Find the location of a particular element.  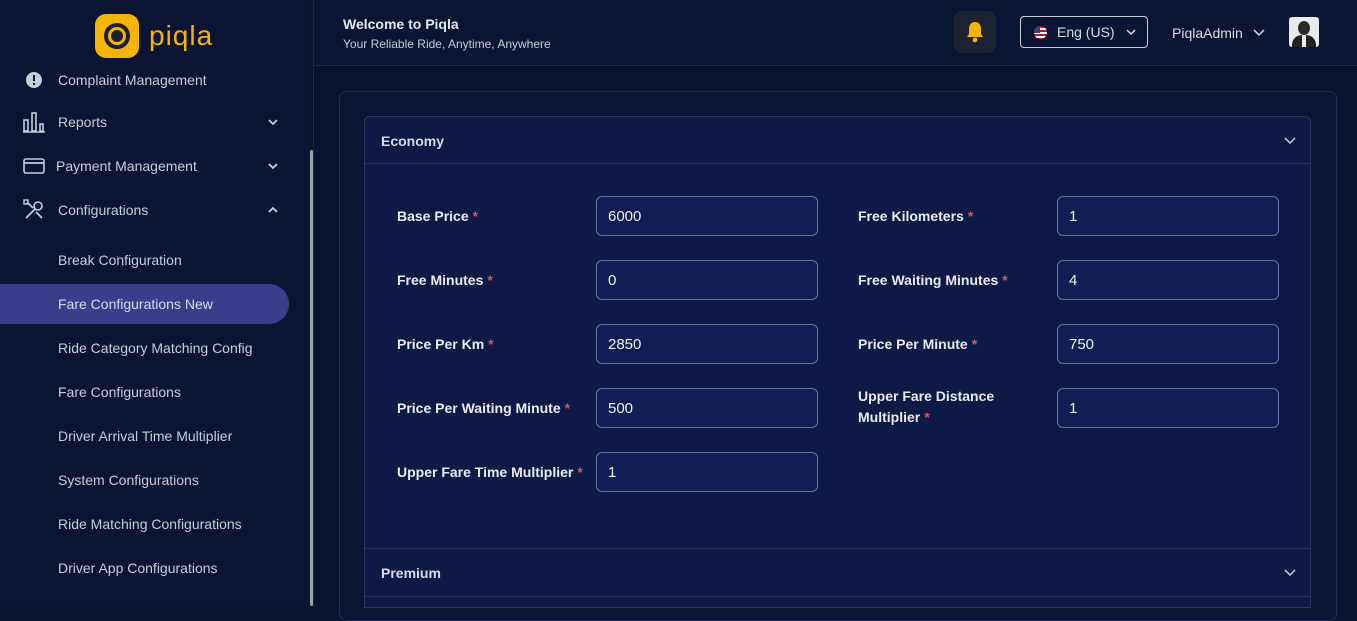

base-price-label: Base Price * is located at coordinates (438, 216).